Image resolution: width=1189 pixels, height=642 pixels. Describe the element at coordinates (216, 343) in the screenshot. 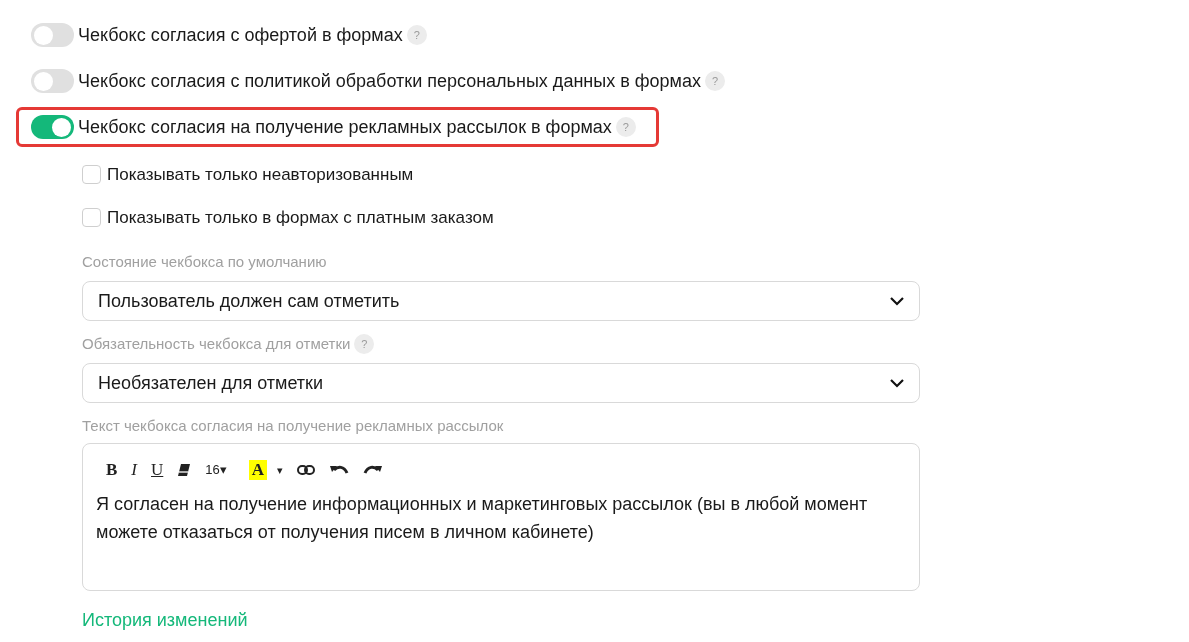

I see `field-label: Обязательность чекбокса для отметки` at that location.